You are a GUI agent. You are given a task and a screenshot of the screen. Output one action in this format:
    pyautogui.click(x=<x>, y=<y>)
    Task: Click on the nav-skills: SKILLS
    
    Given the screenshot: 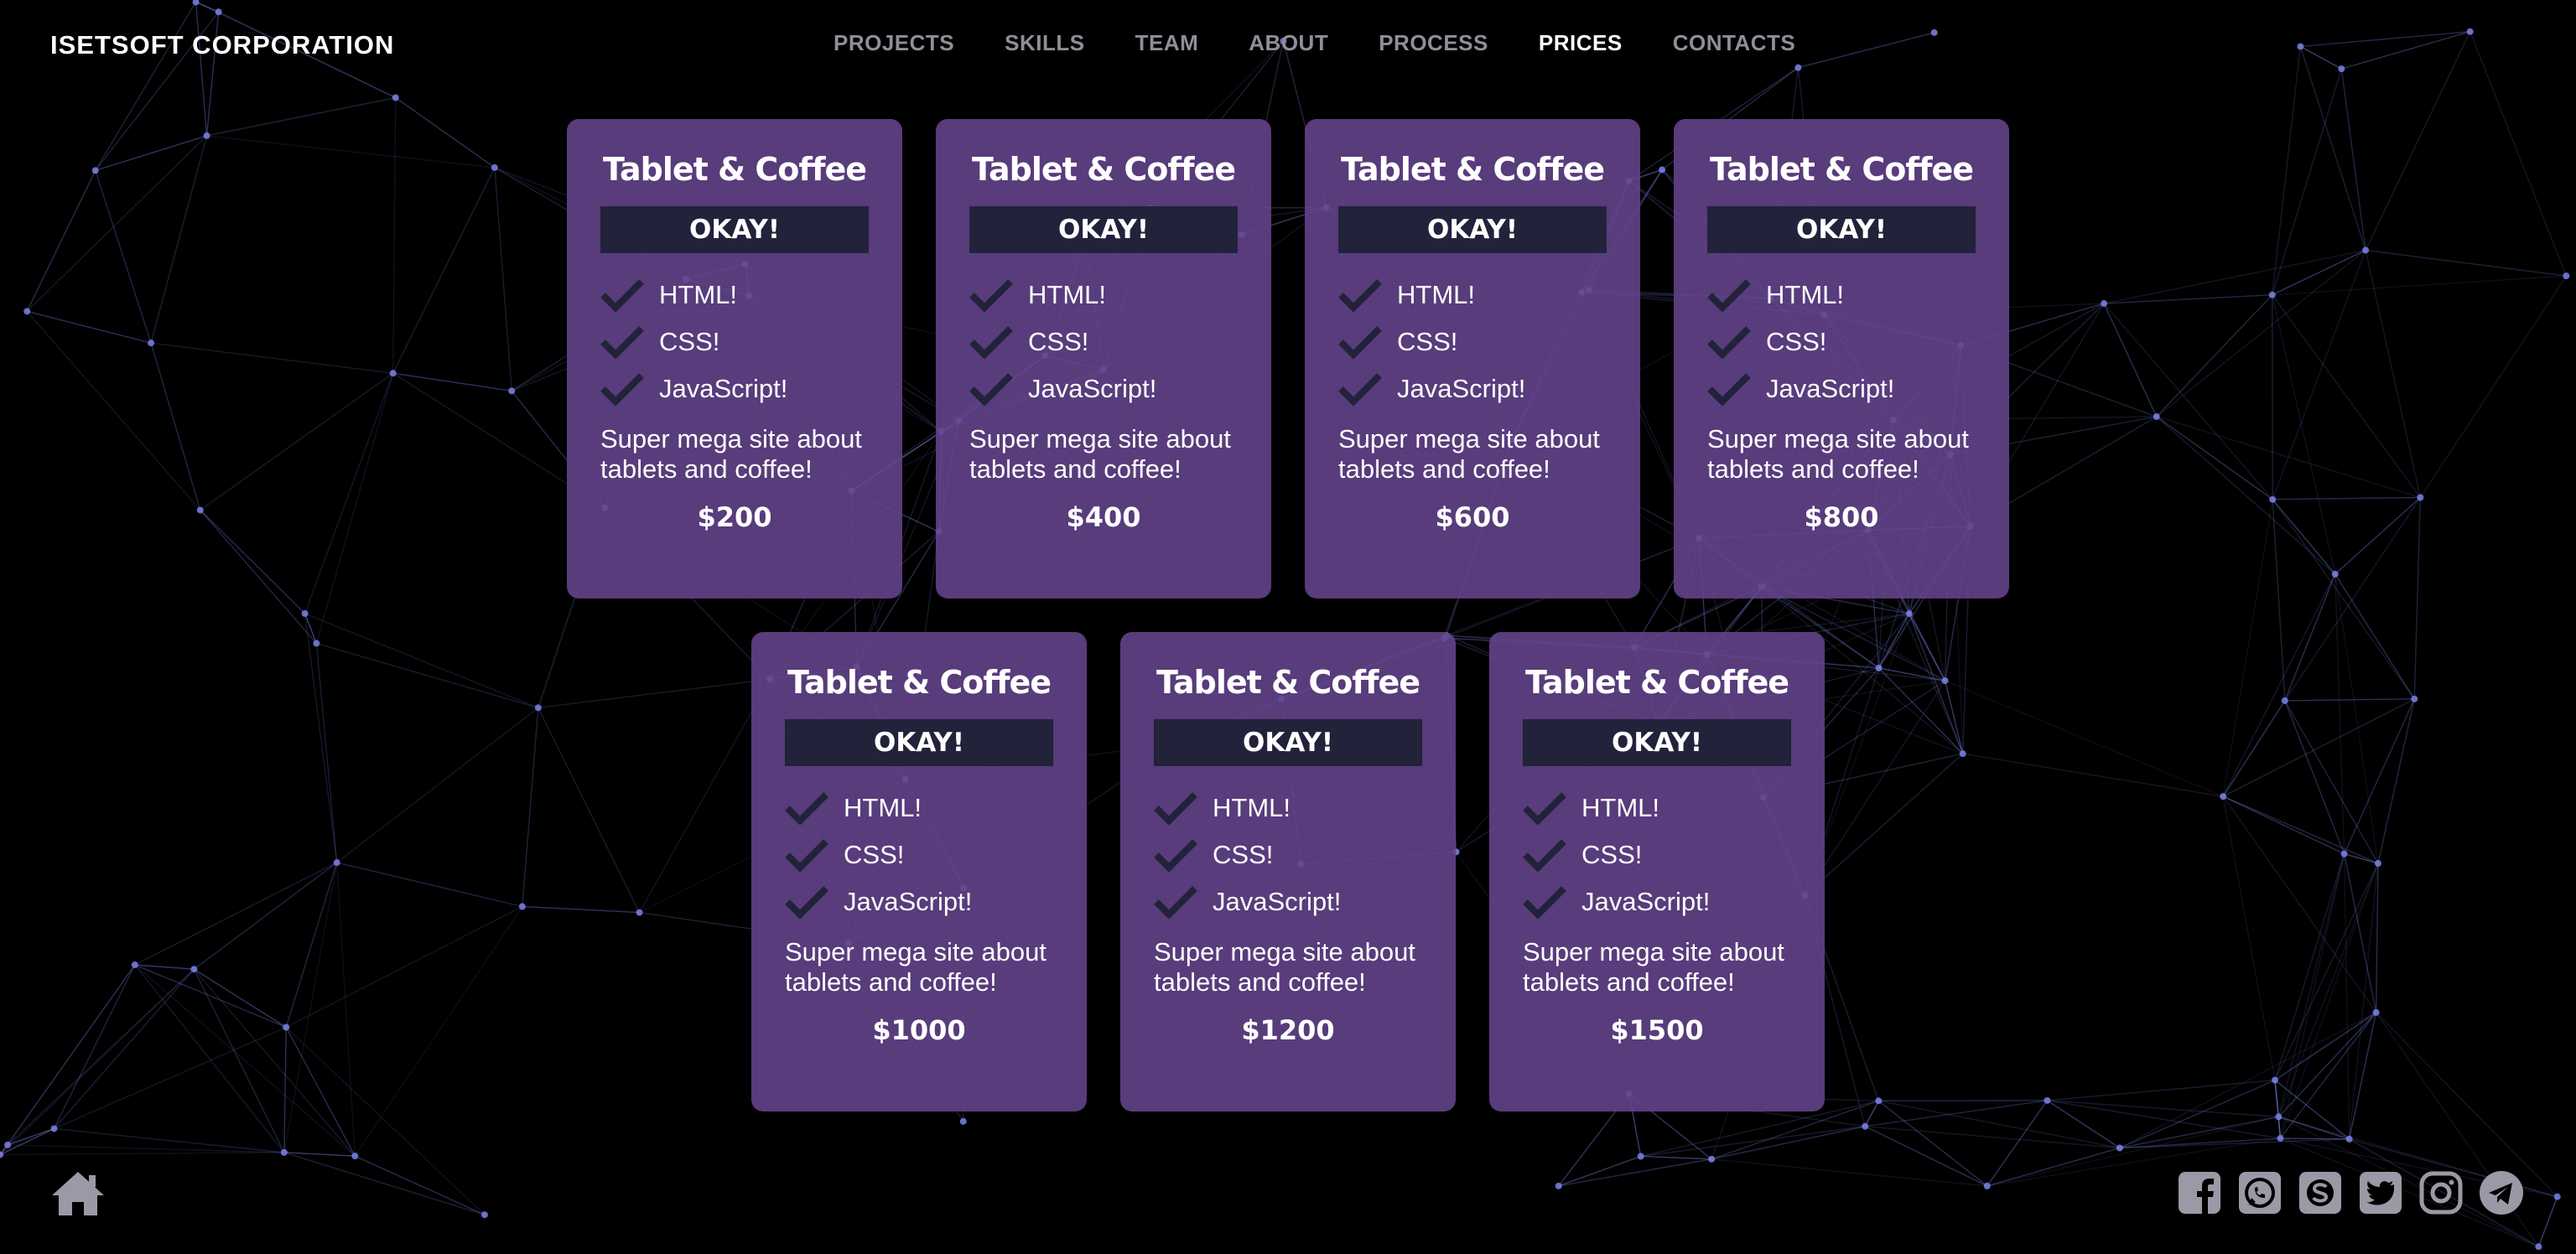 What is the action you would take?
    pyautogui.click(x=1044, y=46)
    